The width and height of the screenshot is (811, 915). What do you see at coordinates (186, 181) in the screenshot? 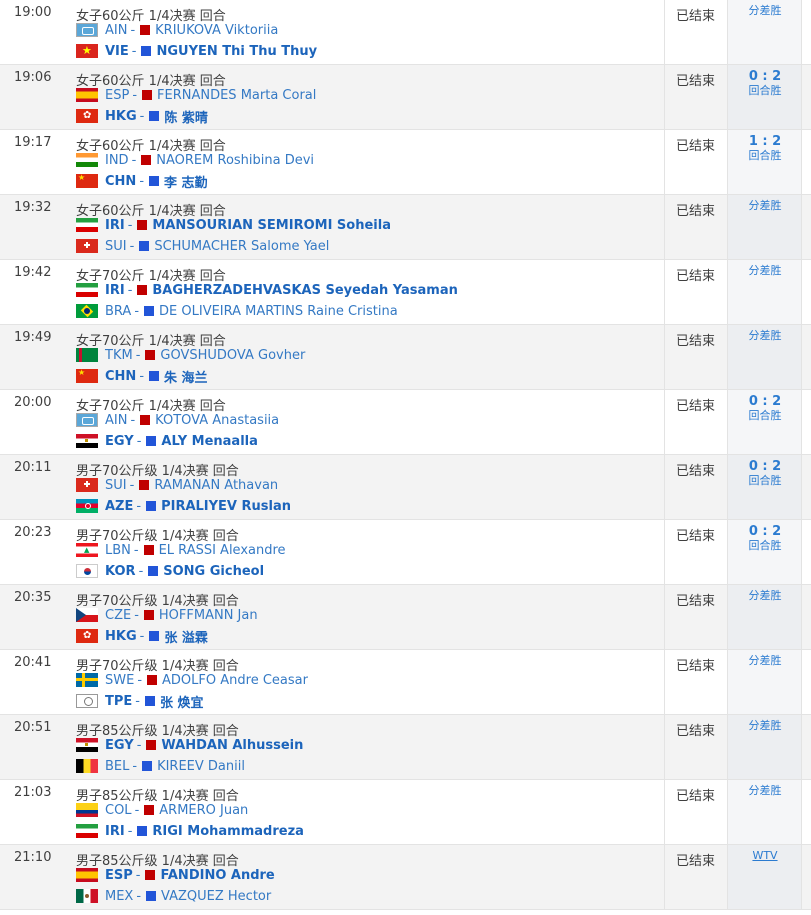
I see `athlete-name: 李 志勤` at bounding box center [186, 181].